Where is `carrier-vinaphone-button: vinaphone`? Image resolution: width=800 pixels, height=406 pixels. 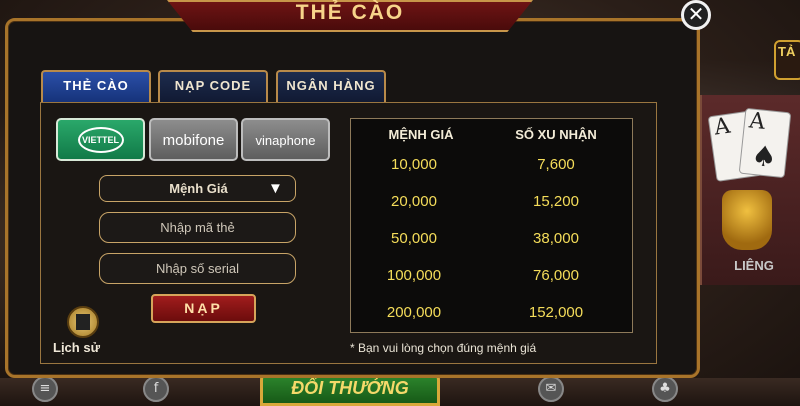 carrier-vinaphone-button: vinaphone is located at coordinates (285, 139).